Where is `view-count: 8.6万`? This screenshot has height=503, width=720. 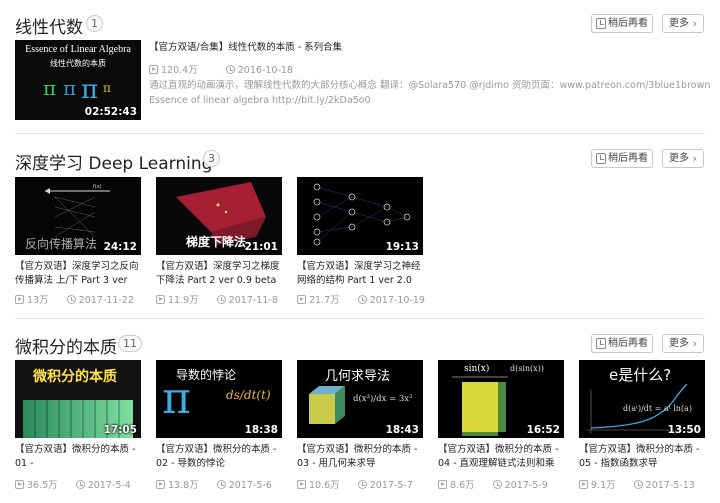 view-count: 8.6万 is located at coordinates (462, 485).